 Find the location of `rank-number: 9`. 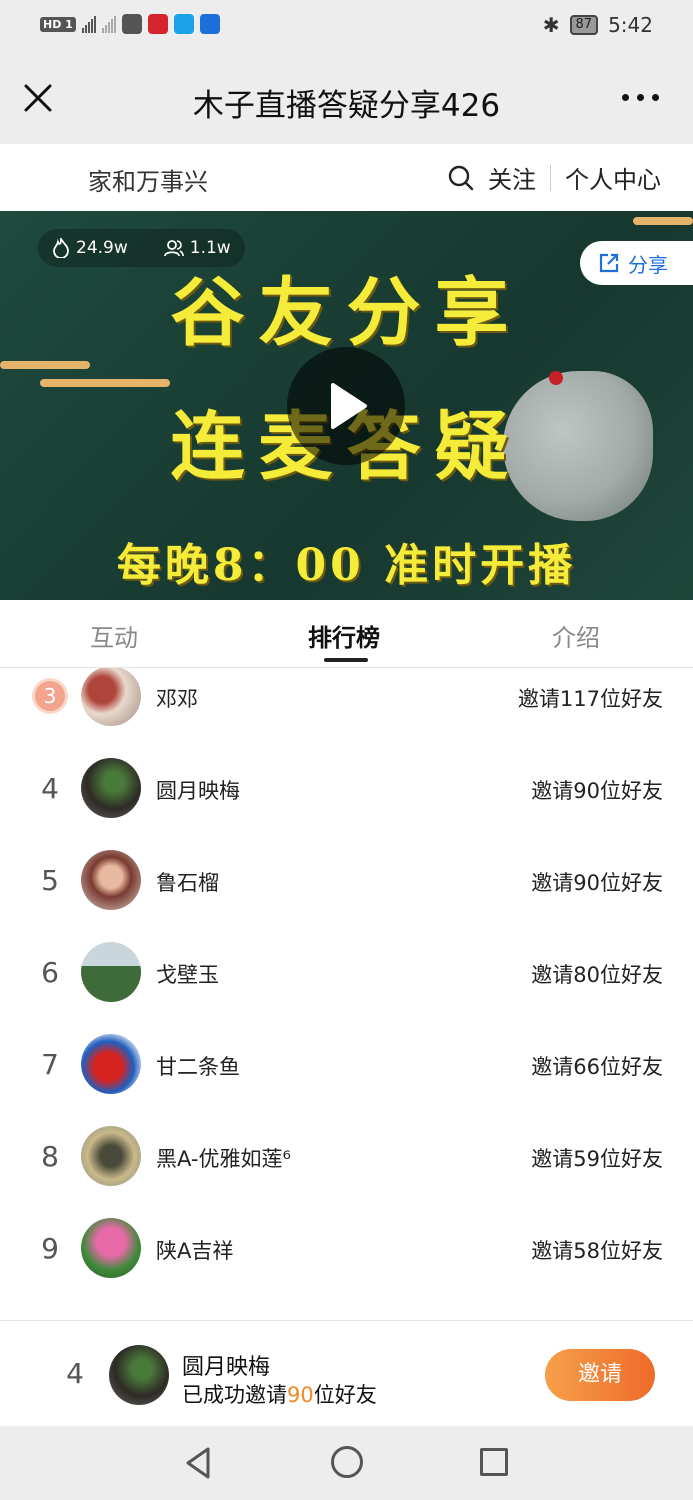

rank-number: 9 is located at coordinates (50, 1248).